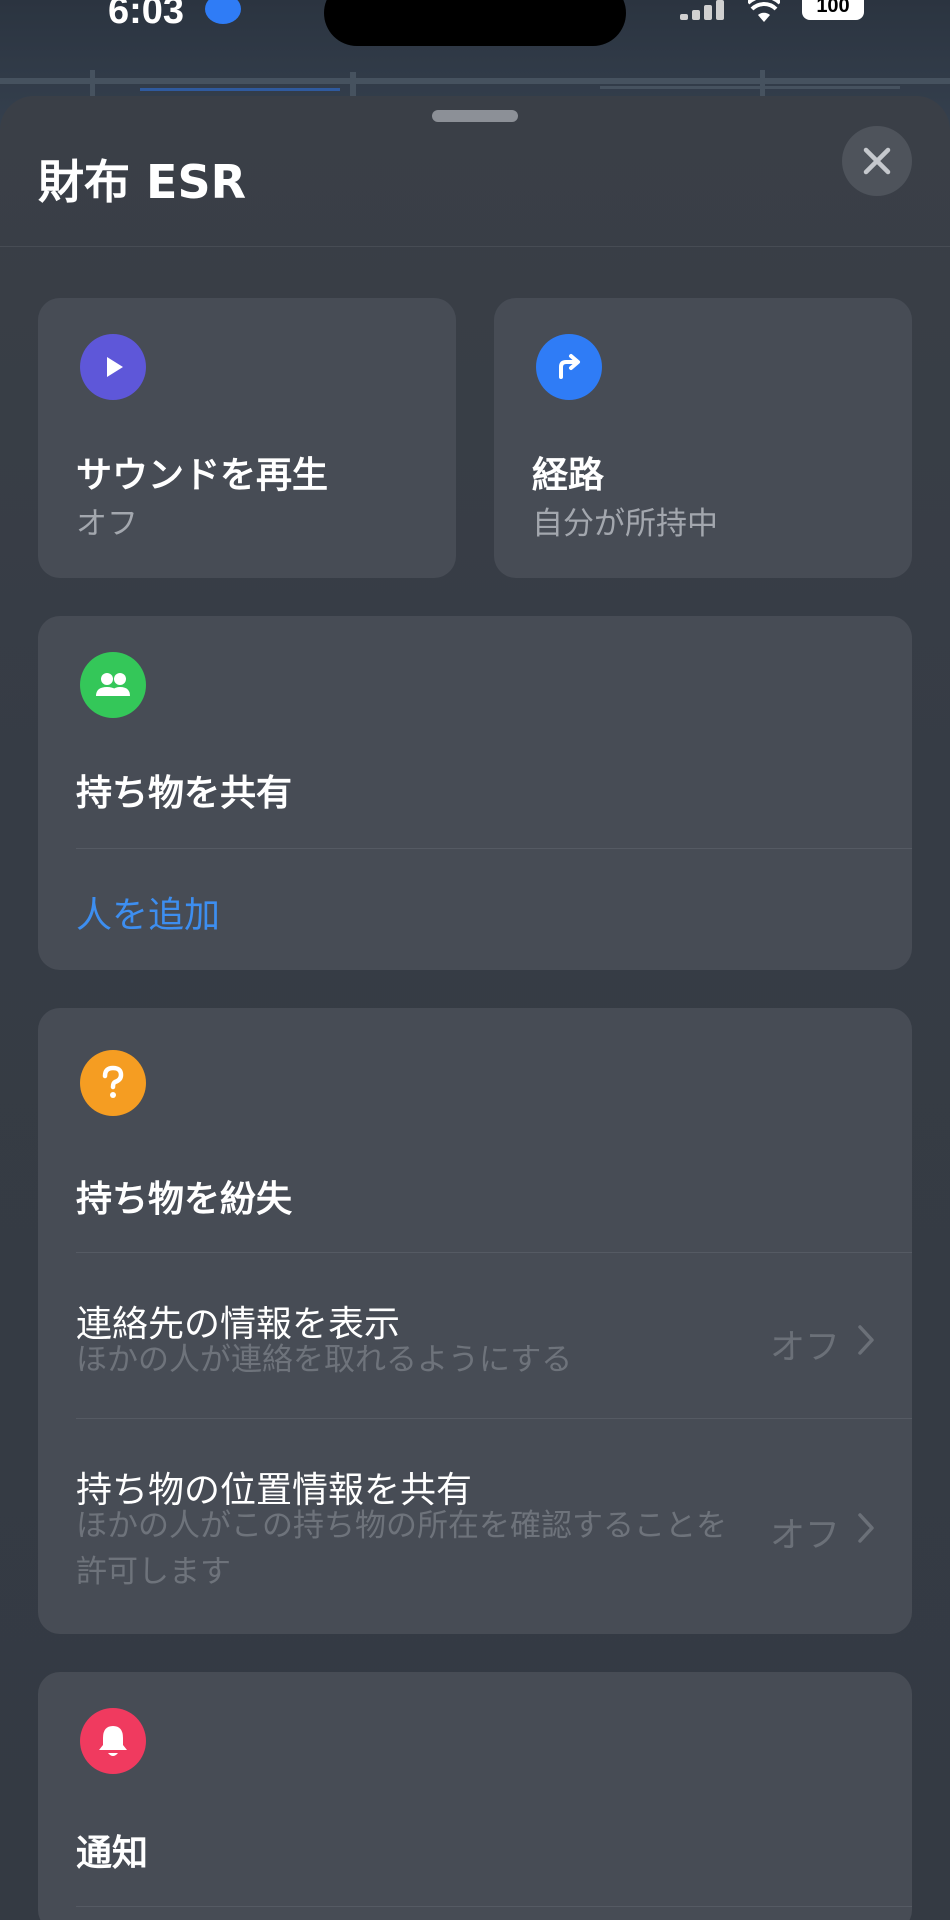  What do you see at coordinates (833, 10) in the screenshot?
I see `battery-indicator: 100` at bounding box center [833, 10].